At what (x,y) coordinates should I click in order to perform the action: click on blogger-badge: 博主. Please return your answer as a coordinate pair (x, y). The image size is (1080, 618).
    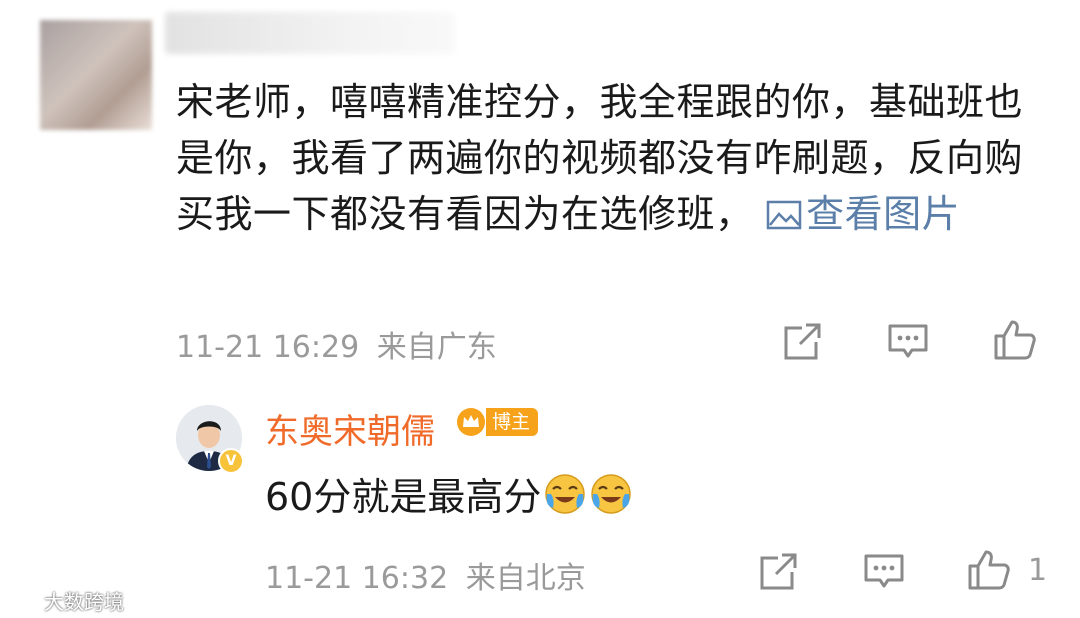
    Looking at the image, I should click on (497, 422).